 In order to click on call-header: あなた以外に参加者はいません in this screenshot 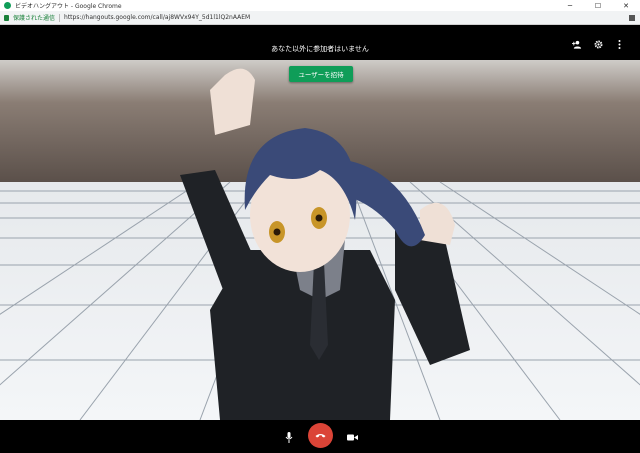, I will do `click(320, 42)`.